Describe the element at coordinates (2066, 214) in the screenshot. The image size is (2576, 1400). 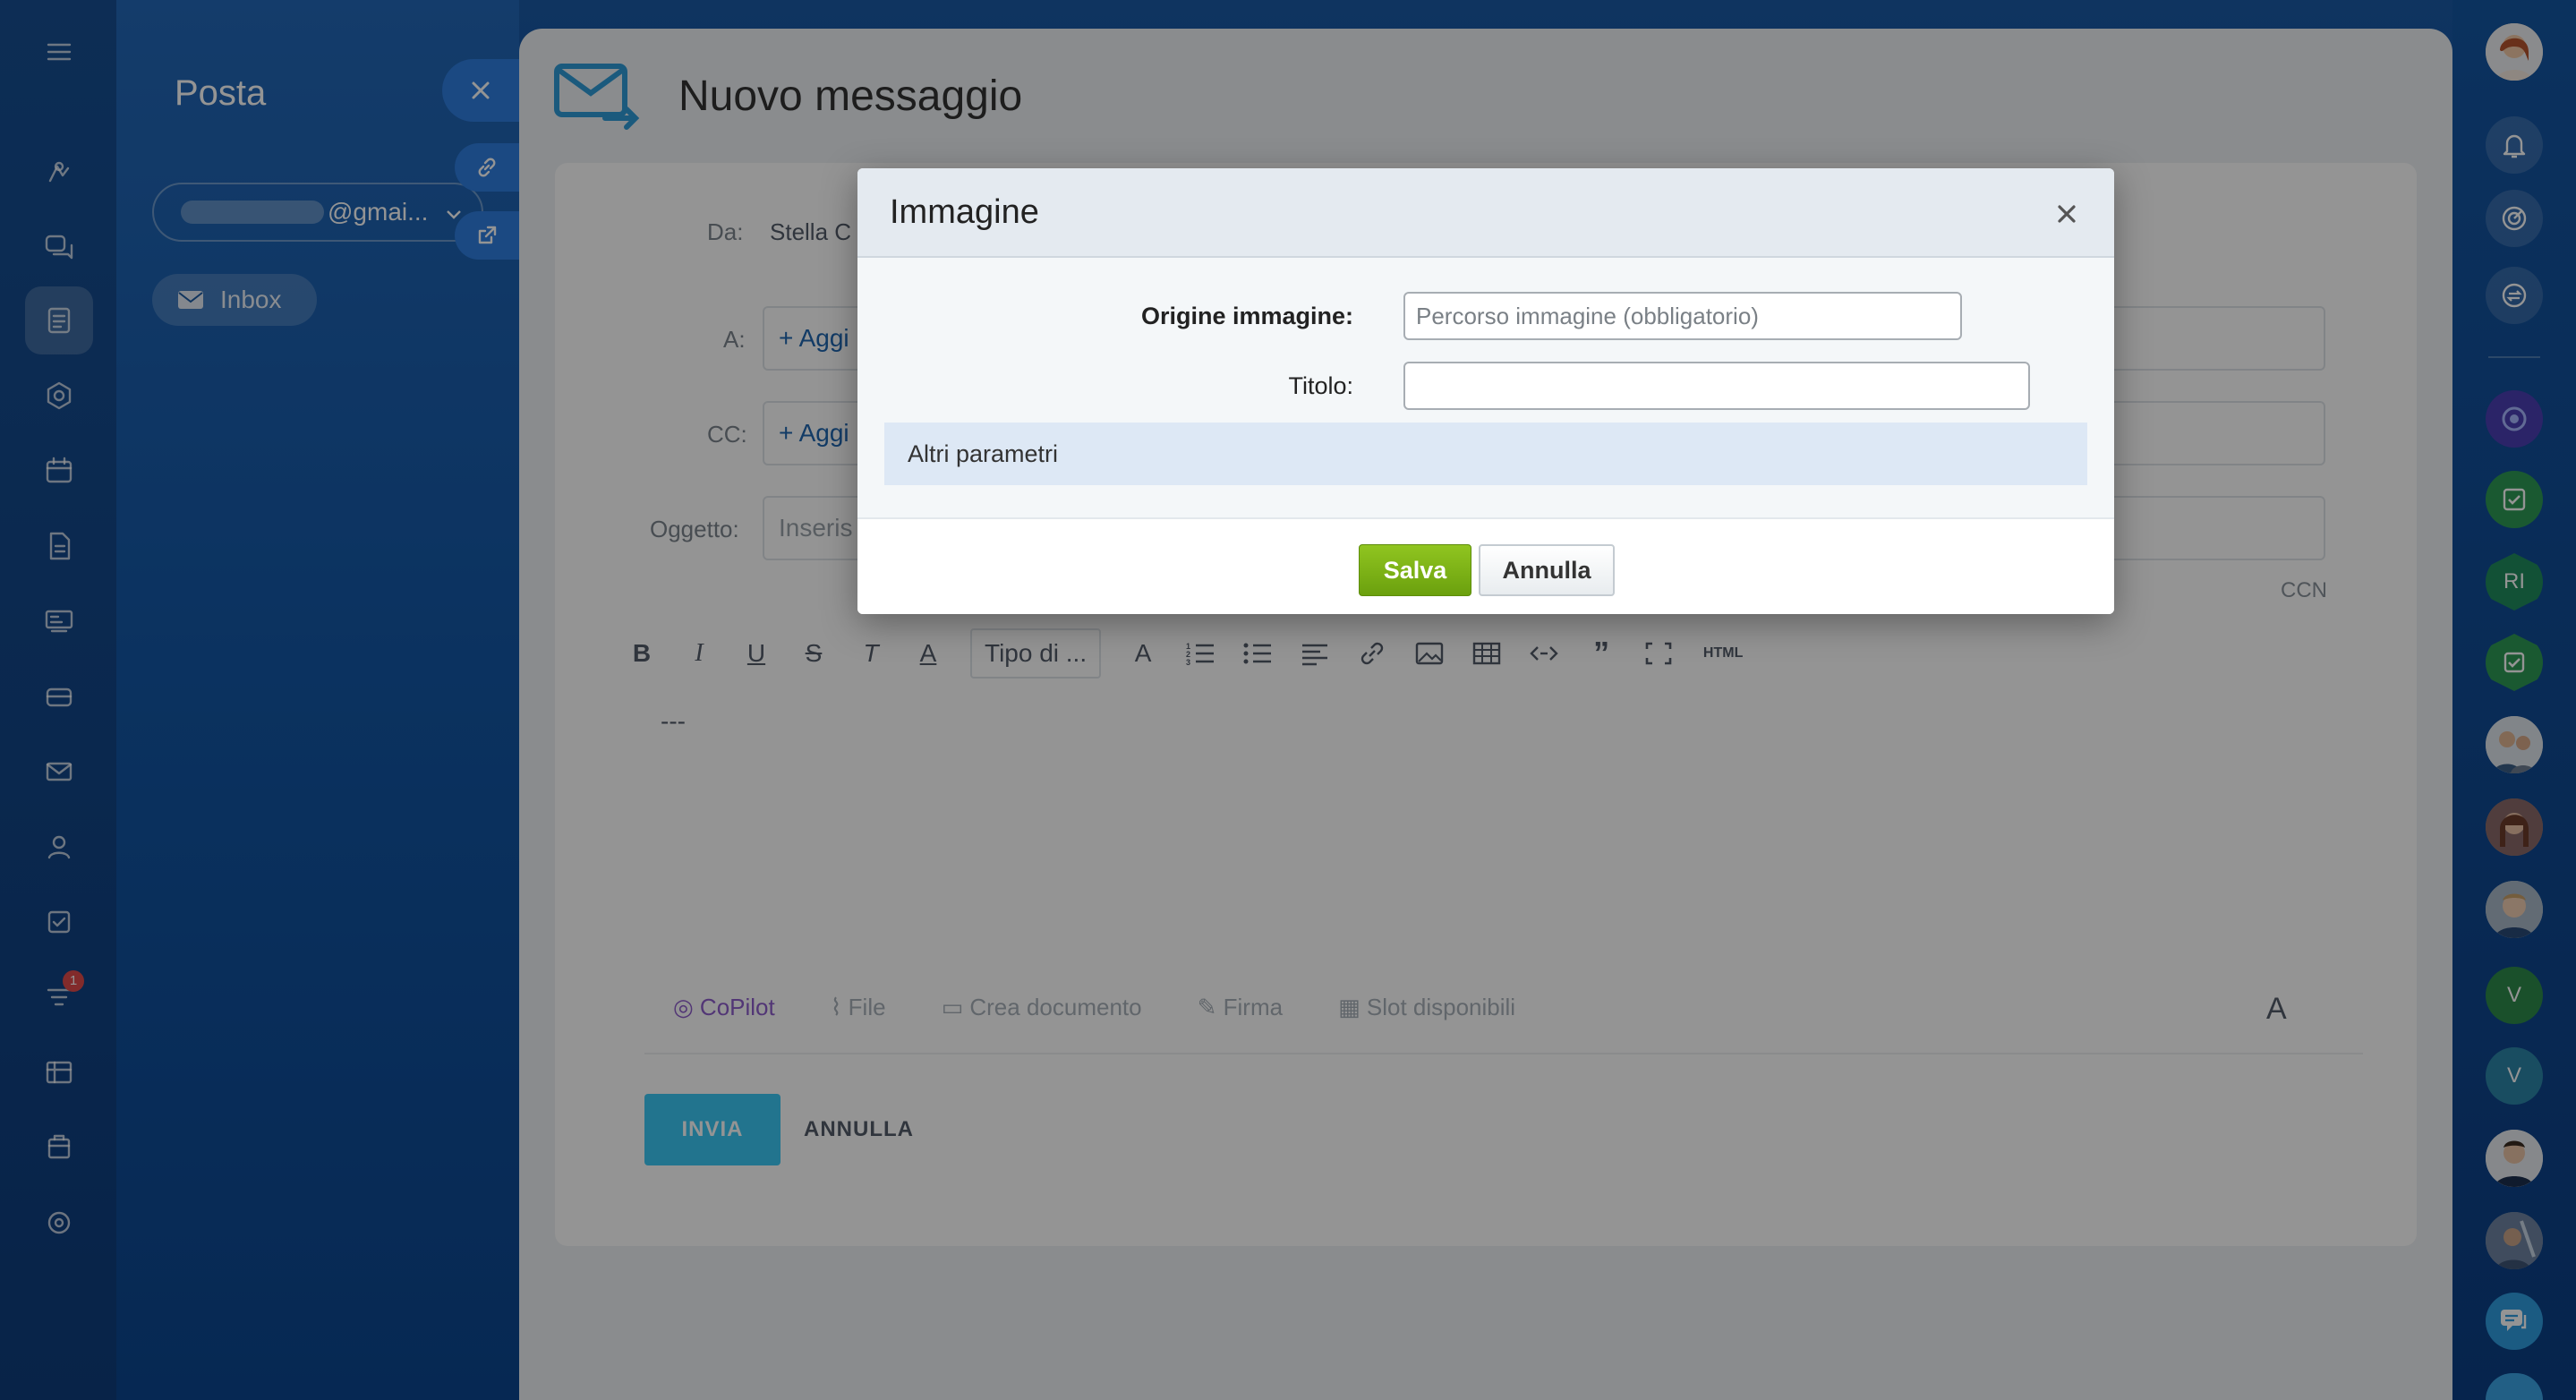
I see `close-icon` at that location.